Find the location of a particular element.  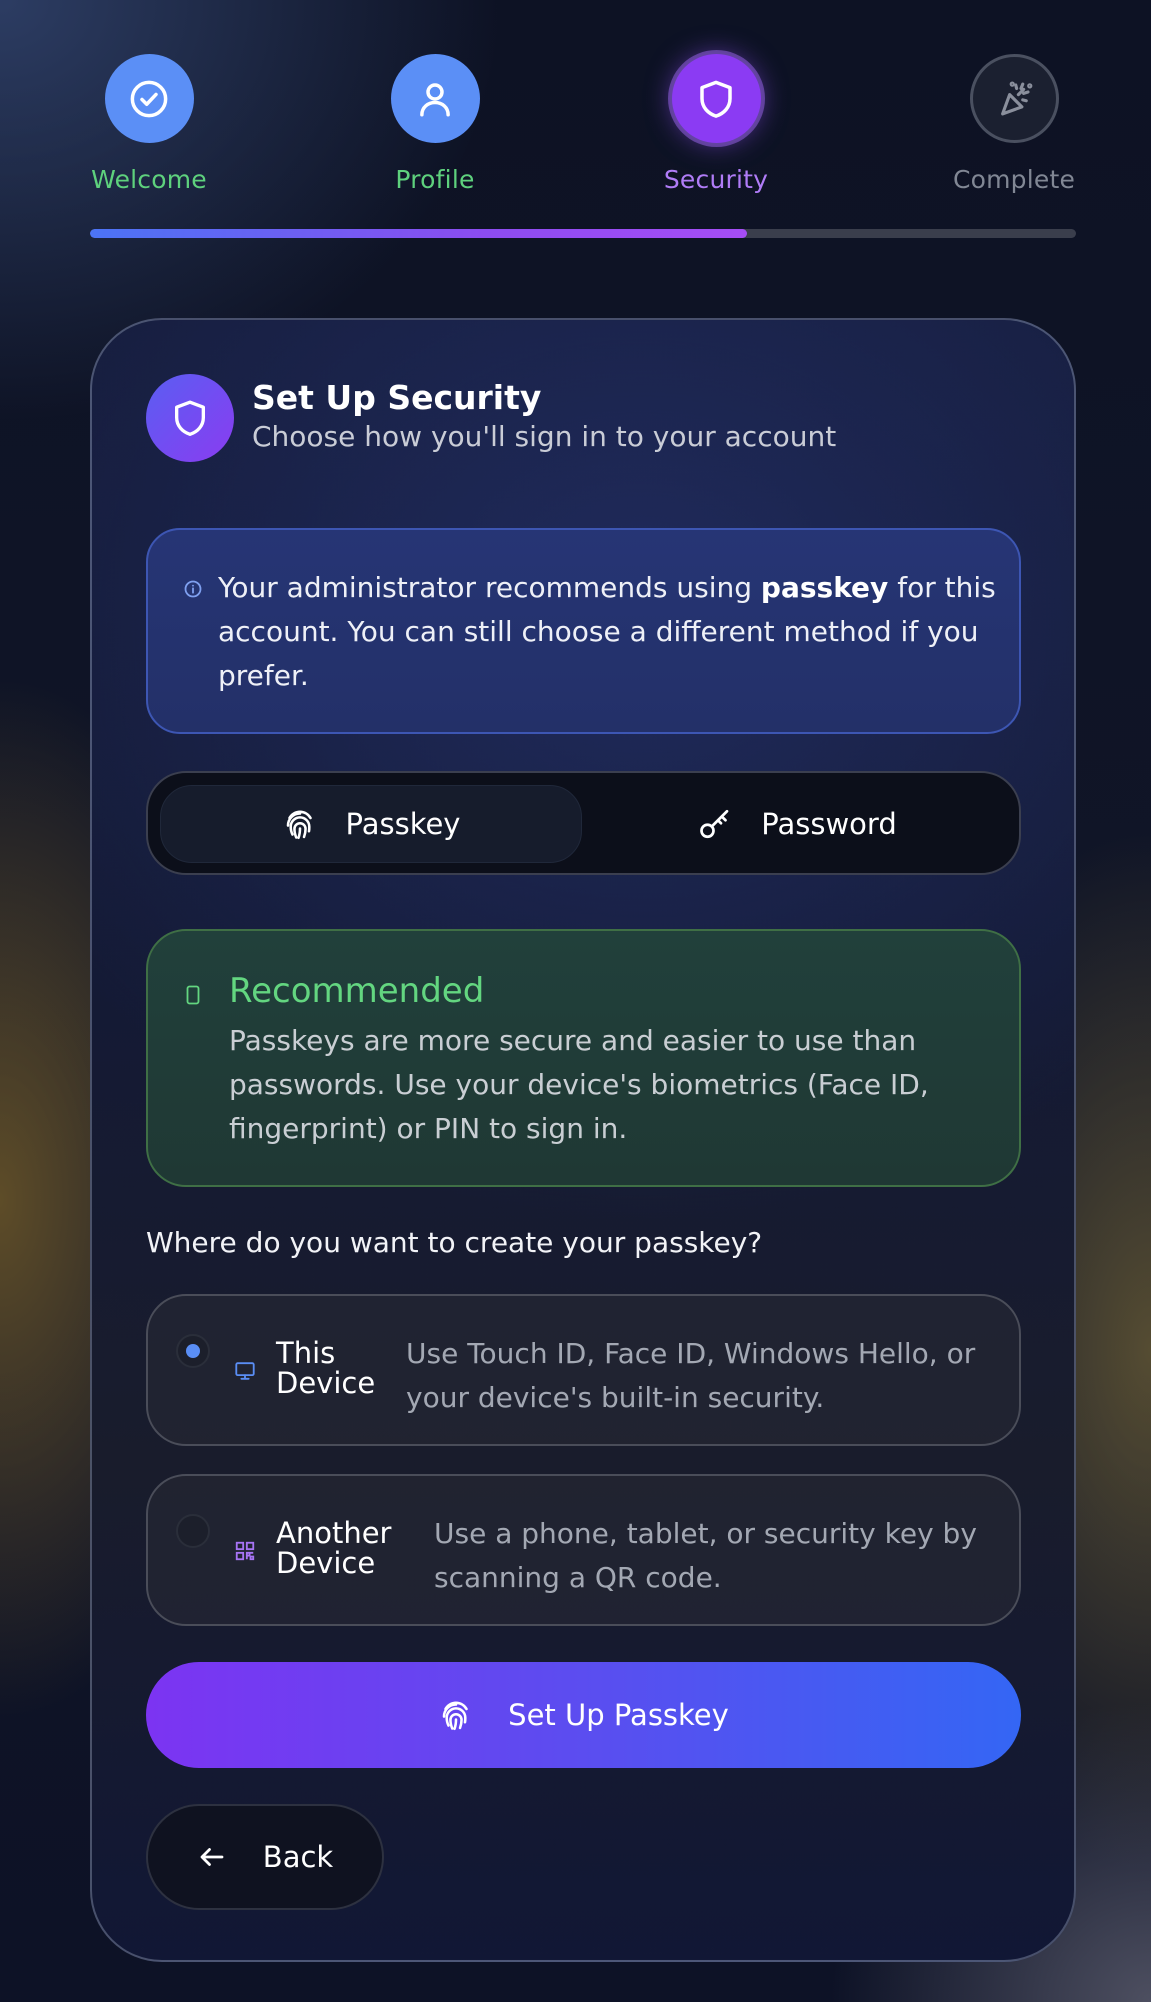

qr-code-icon is located at coordinates (245, 1551).